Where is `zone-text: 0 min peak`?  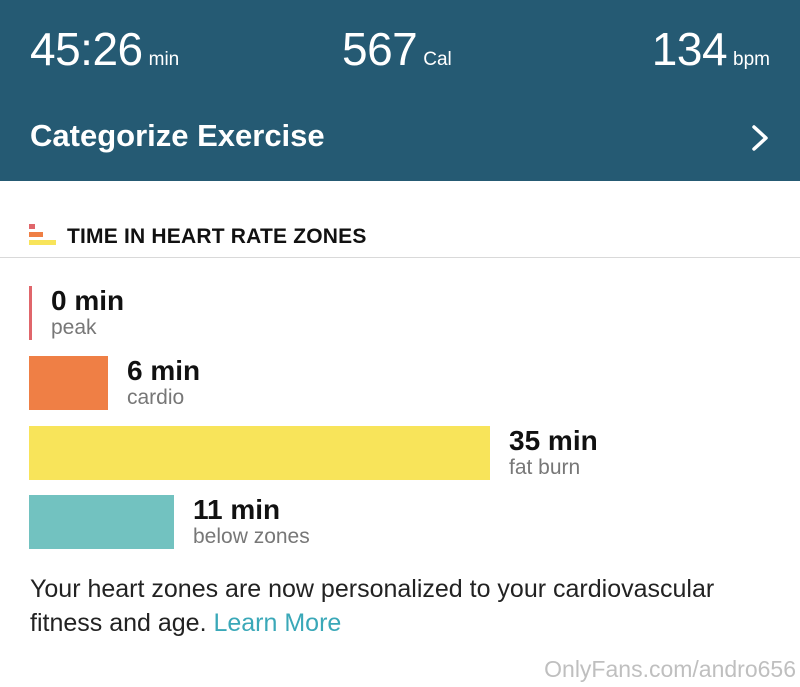 zone-text: 0 min peak is located at coordinates (87, 313).